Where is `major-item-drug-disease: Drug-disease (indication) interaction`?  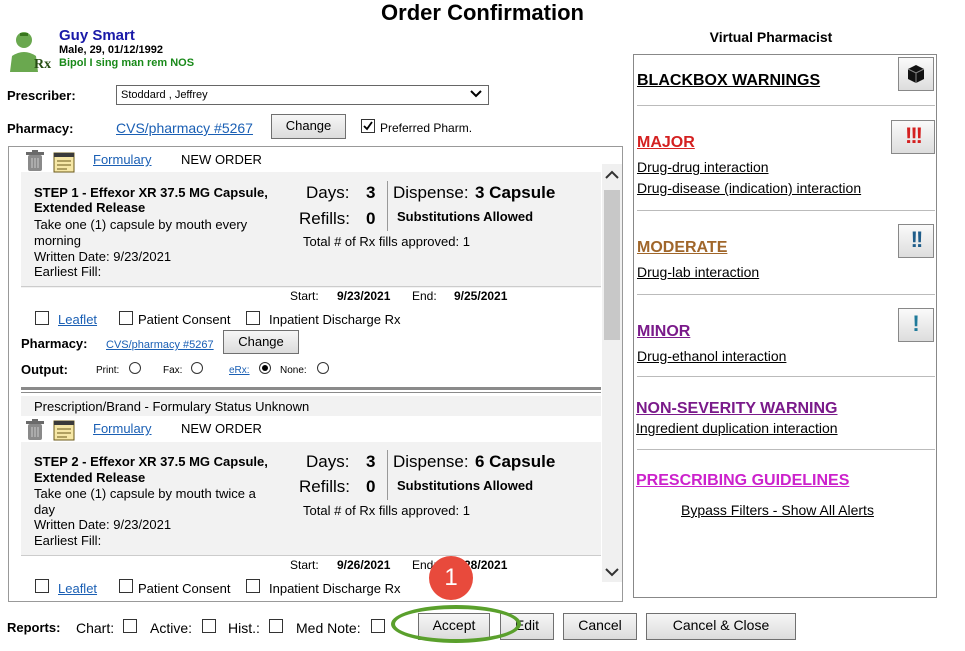 major-item-drug-disease: Drug-disease (indication) interaction is located at coordinates (749, 188).